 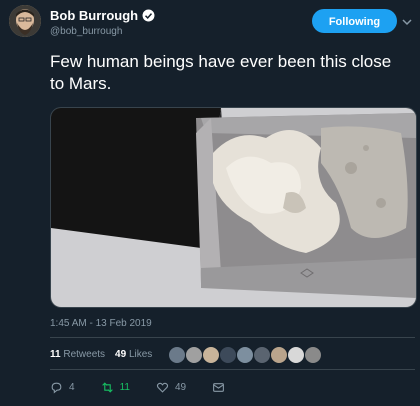 I want to click on engagement-stats: 11 Retweets 49 Likes, so click(x=101, y=354).